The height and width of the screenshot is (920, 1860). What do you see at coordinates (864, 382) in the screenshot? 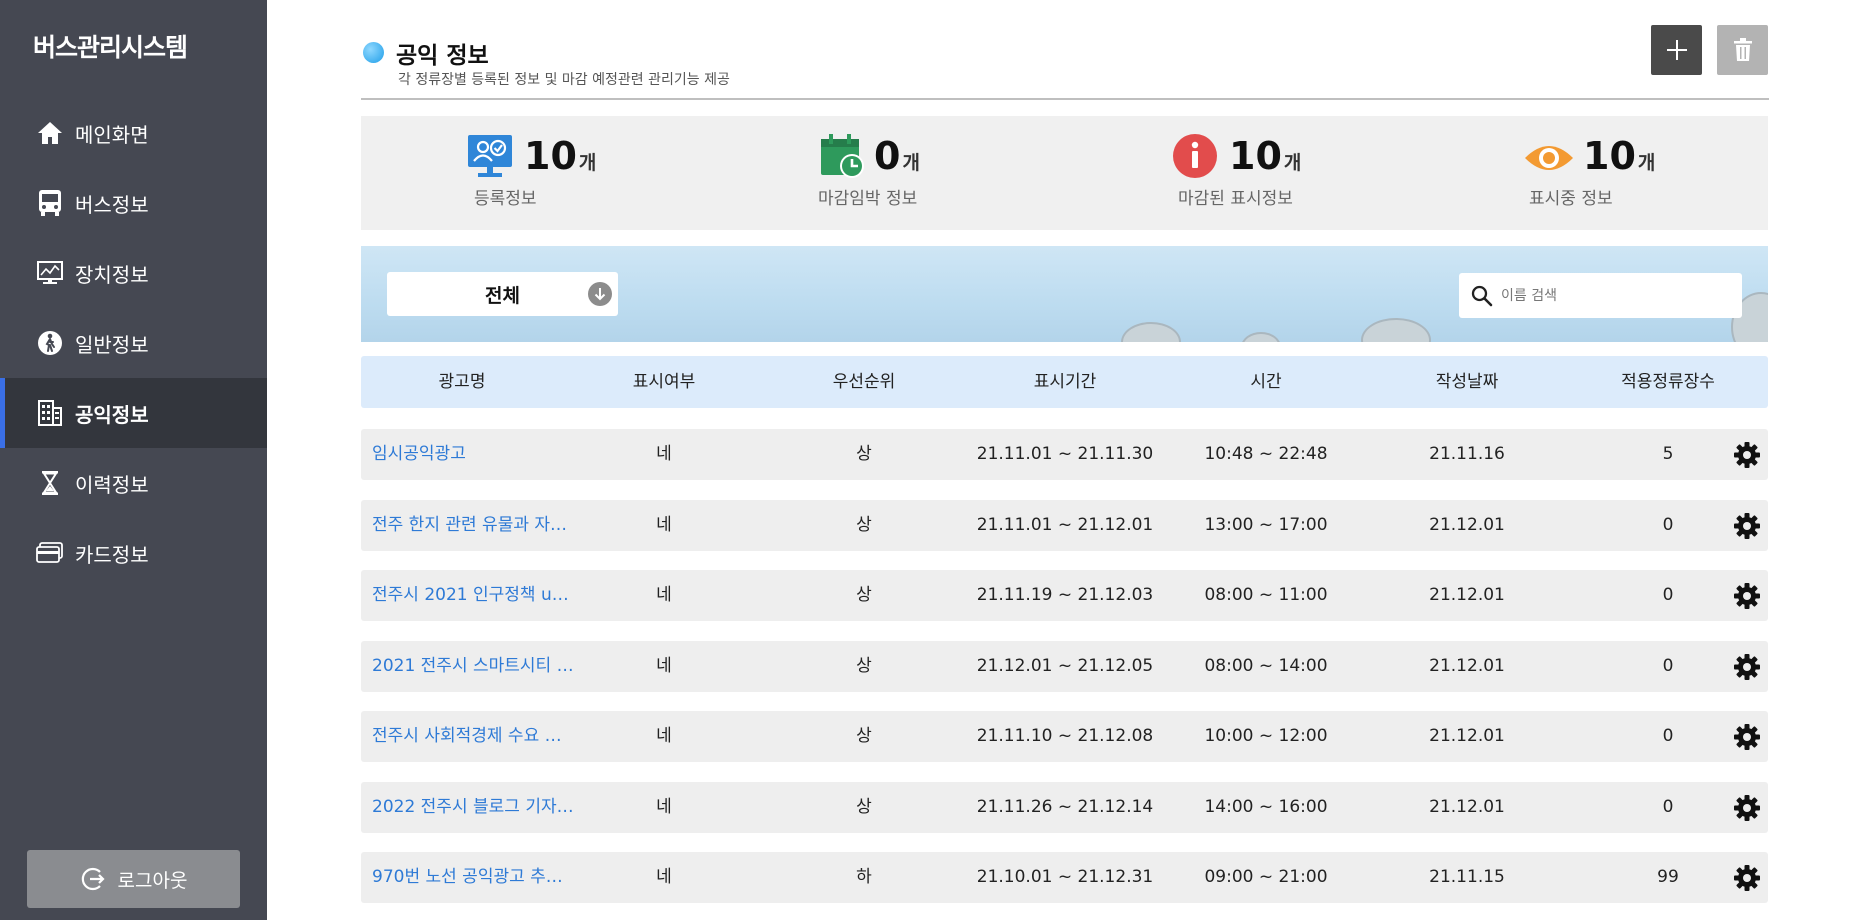
I see `column-header: 우선순위` at bounding box center [864, 382].